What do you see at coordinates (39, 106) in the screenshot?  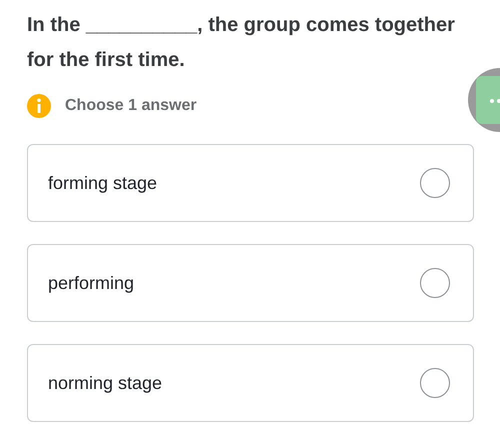 I see `info-icon` at bounding box center [39, 106].